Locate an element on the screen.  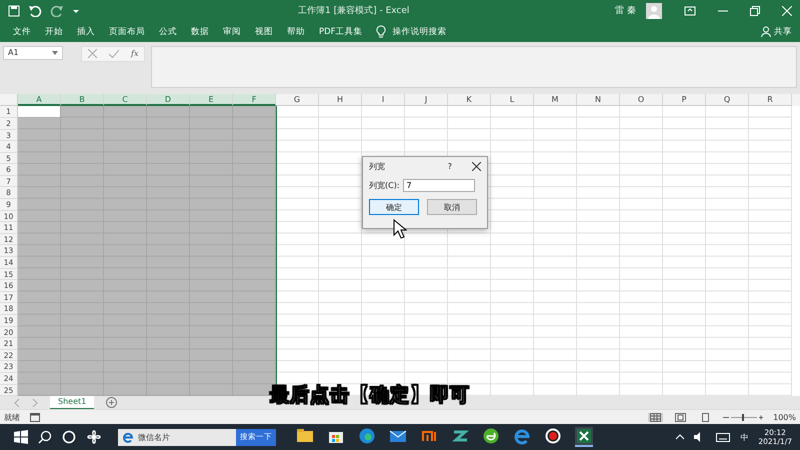
user-name: 雷 秦 is located at coordinates (625, 11).